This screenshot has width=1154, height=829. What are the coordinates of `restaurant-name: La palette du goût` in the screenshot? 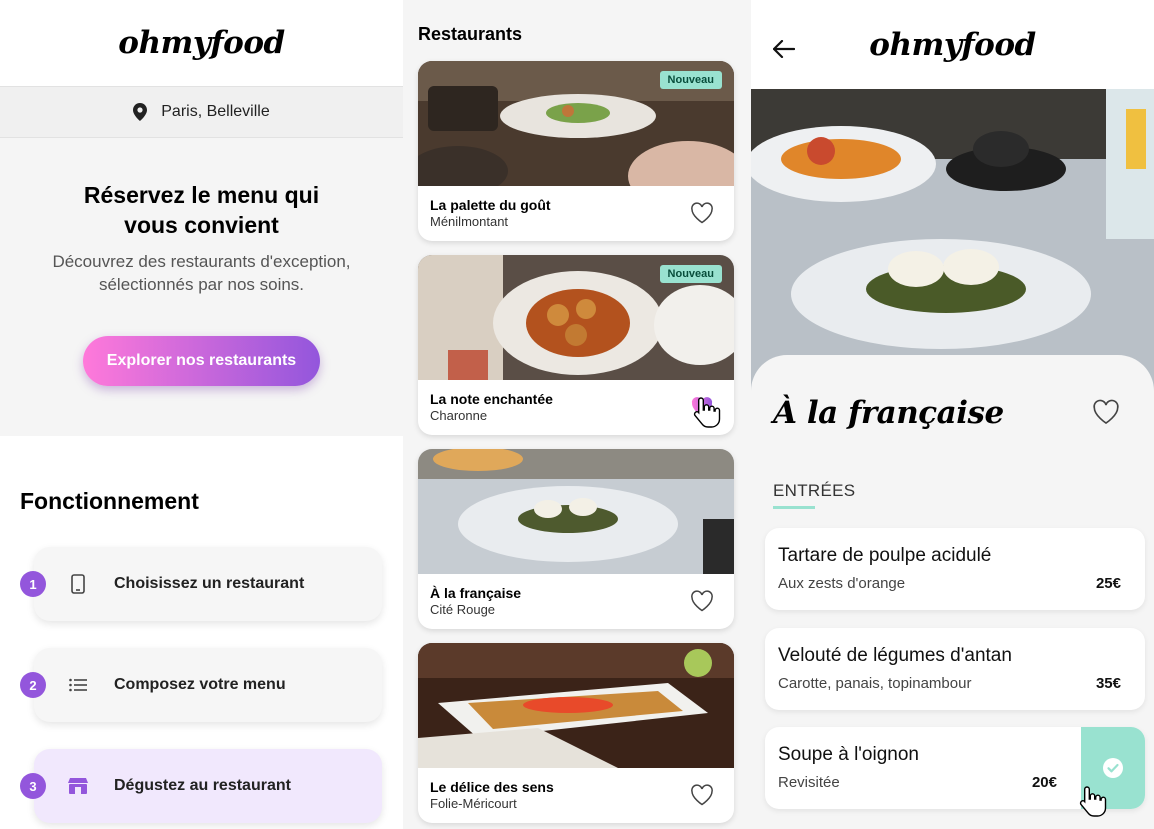 It's located at (490, 205).